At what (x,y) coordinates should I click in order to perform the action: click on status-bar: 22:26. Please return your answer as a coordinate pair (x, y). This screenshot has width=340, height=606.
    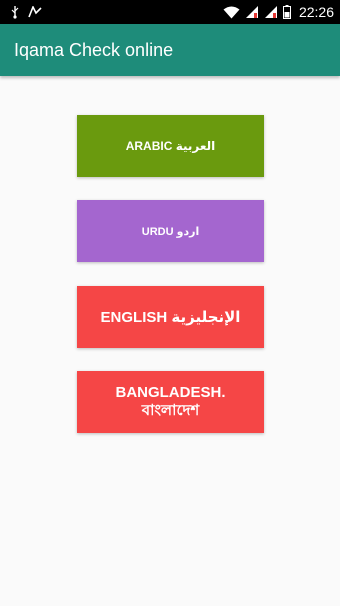
    Looking at the image, I should click on (170, 12).